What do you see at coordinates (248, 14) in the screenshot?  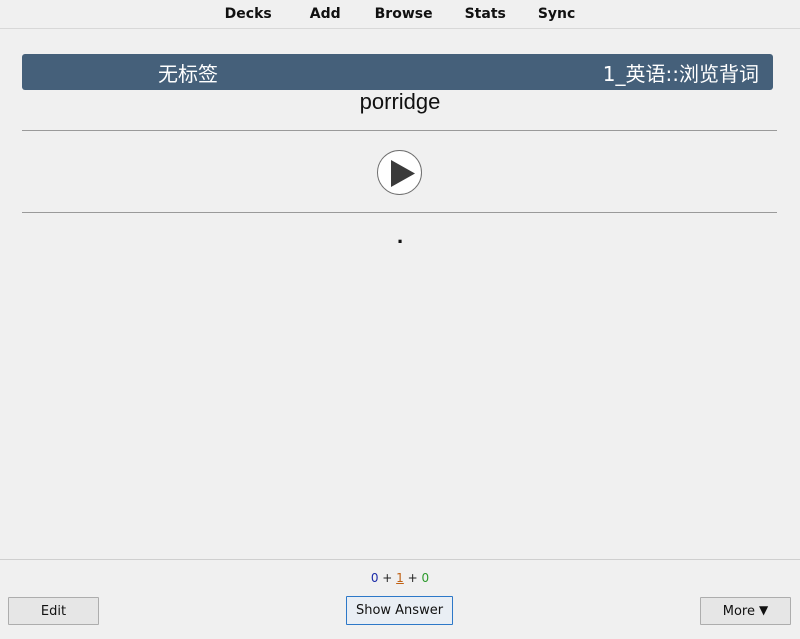 I see `nav-decks: Decks` at bounding box center [248, 14].